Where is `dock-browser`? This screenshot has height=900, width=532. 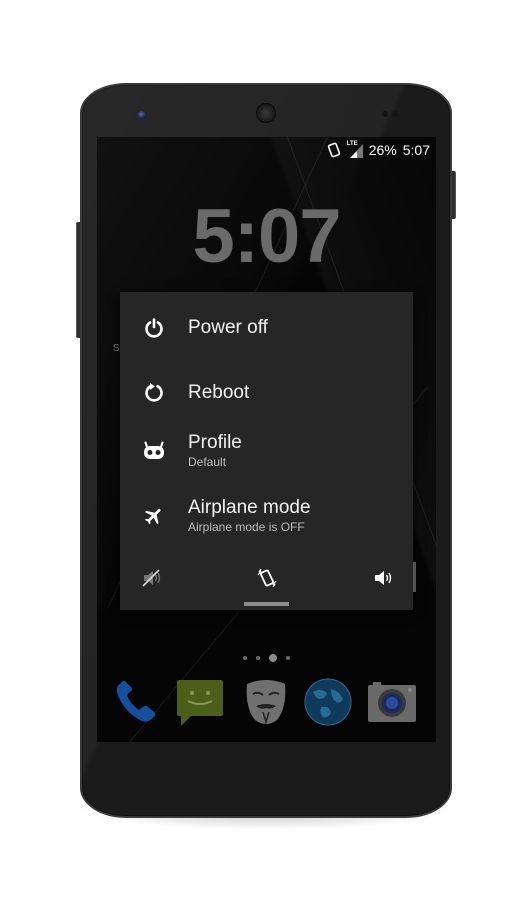
dock-browser is located at coordinates (328, 704).